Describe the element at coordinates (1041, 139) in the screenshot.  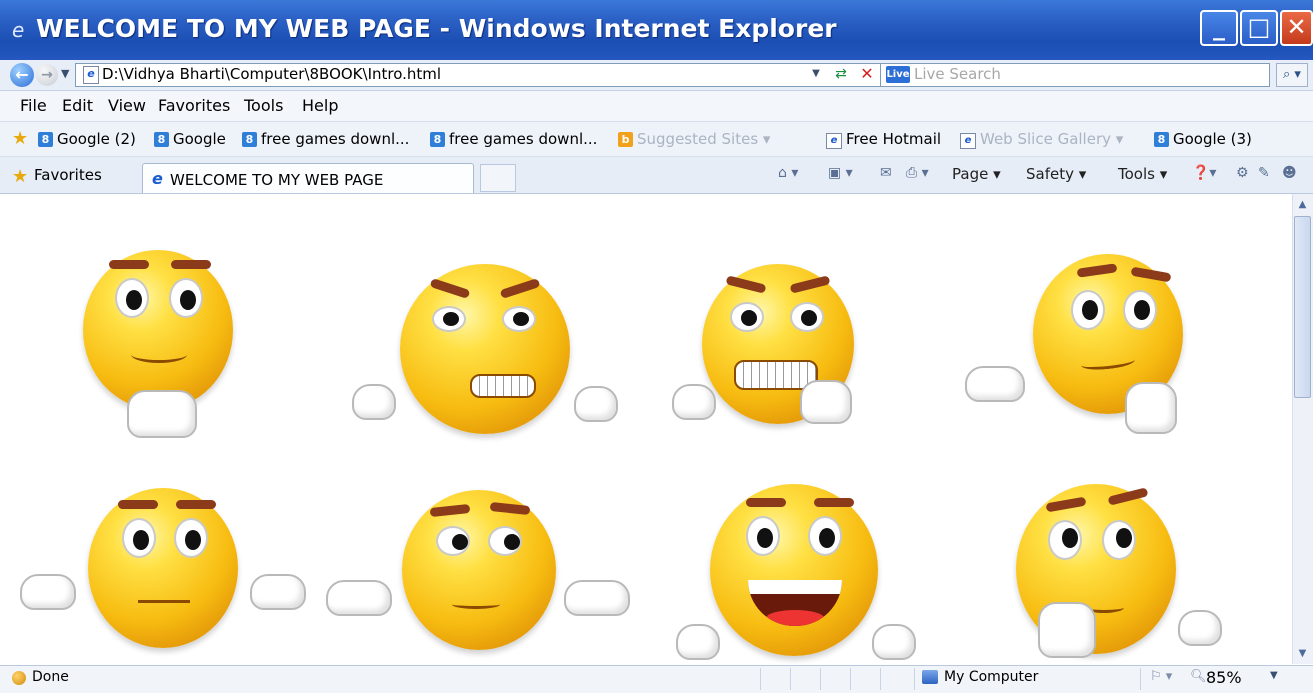
I see `link-web-slice-gallery: e Web Slice Gallery ▾` at that location.